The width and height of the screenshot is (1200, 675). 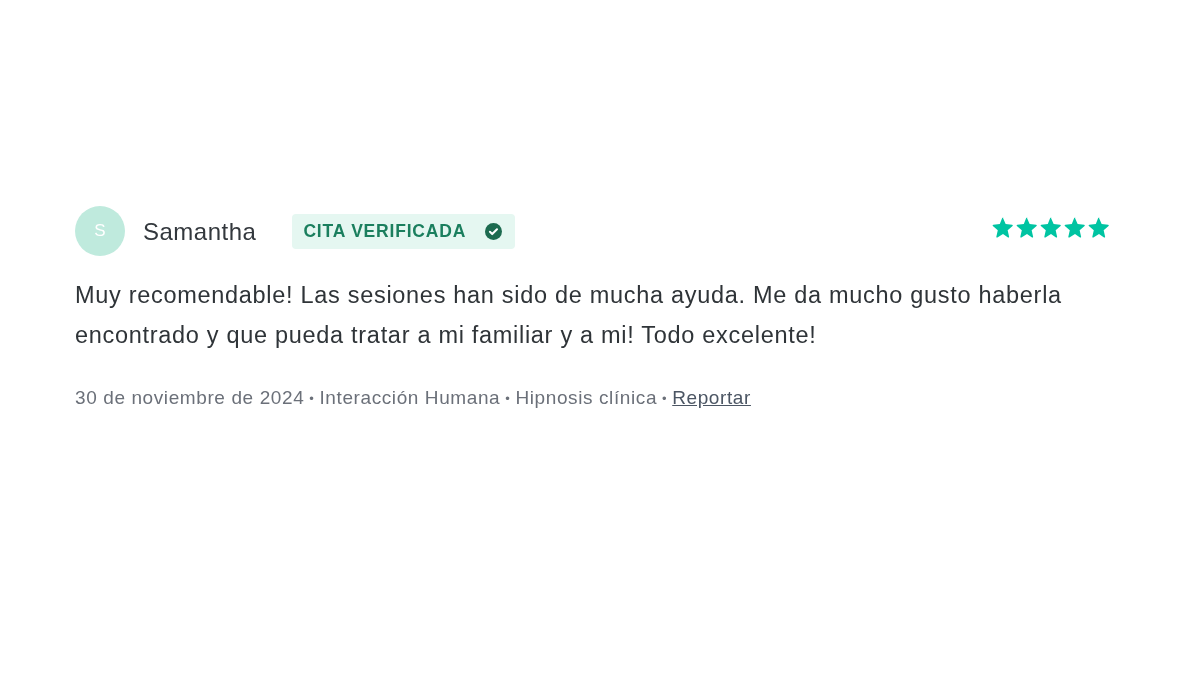 What do you see at coordinates (190, 398) in the screenshot?
I see `meta-text: 30 de noviembre de 2024` at bounding box center [190, 398].